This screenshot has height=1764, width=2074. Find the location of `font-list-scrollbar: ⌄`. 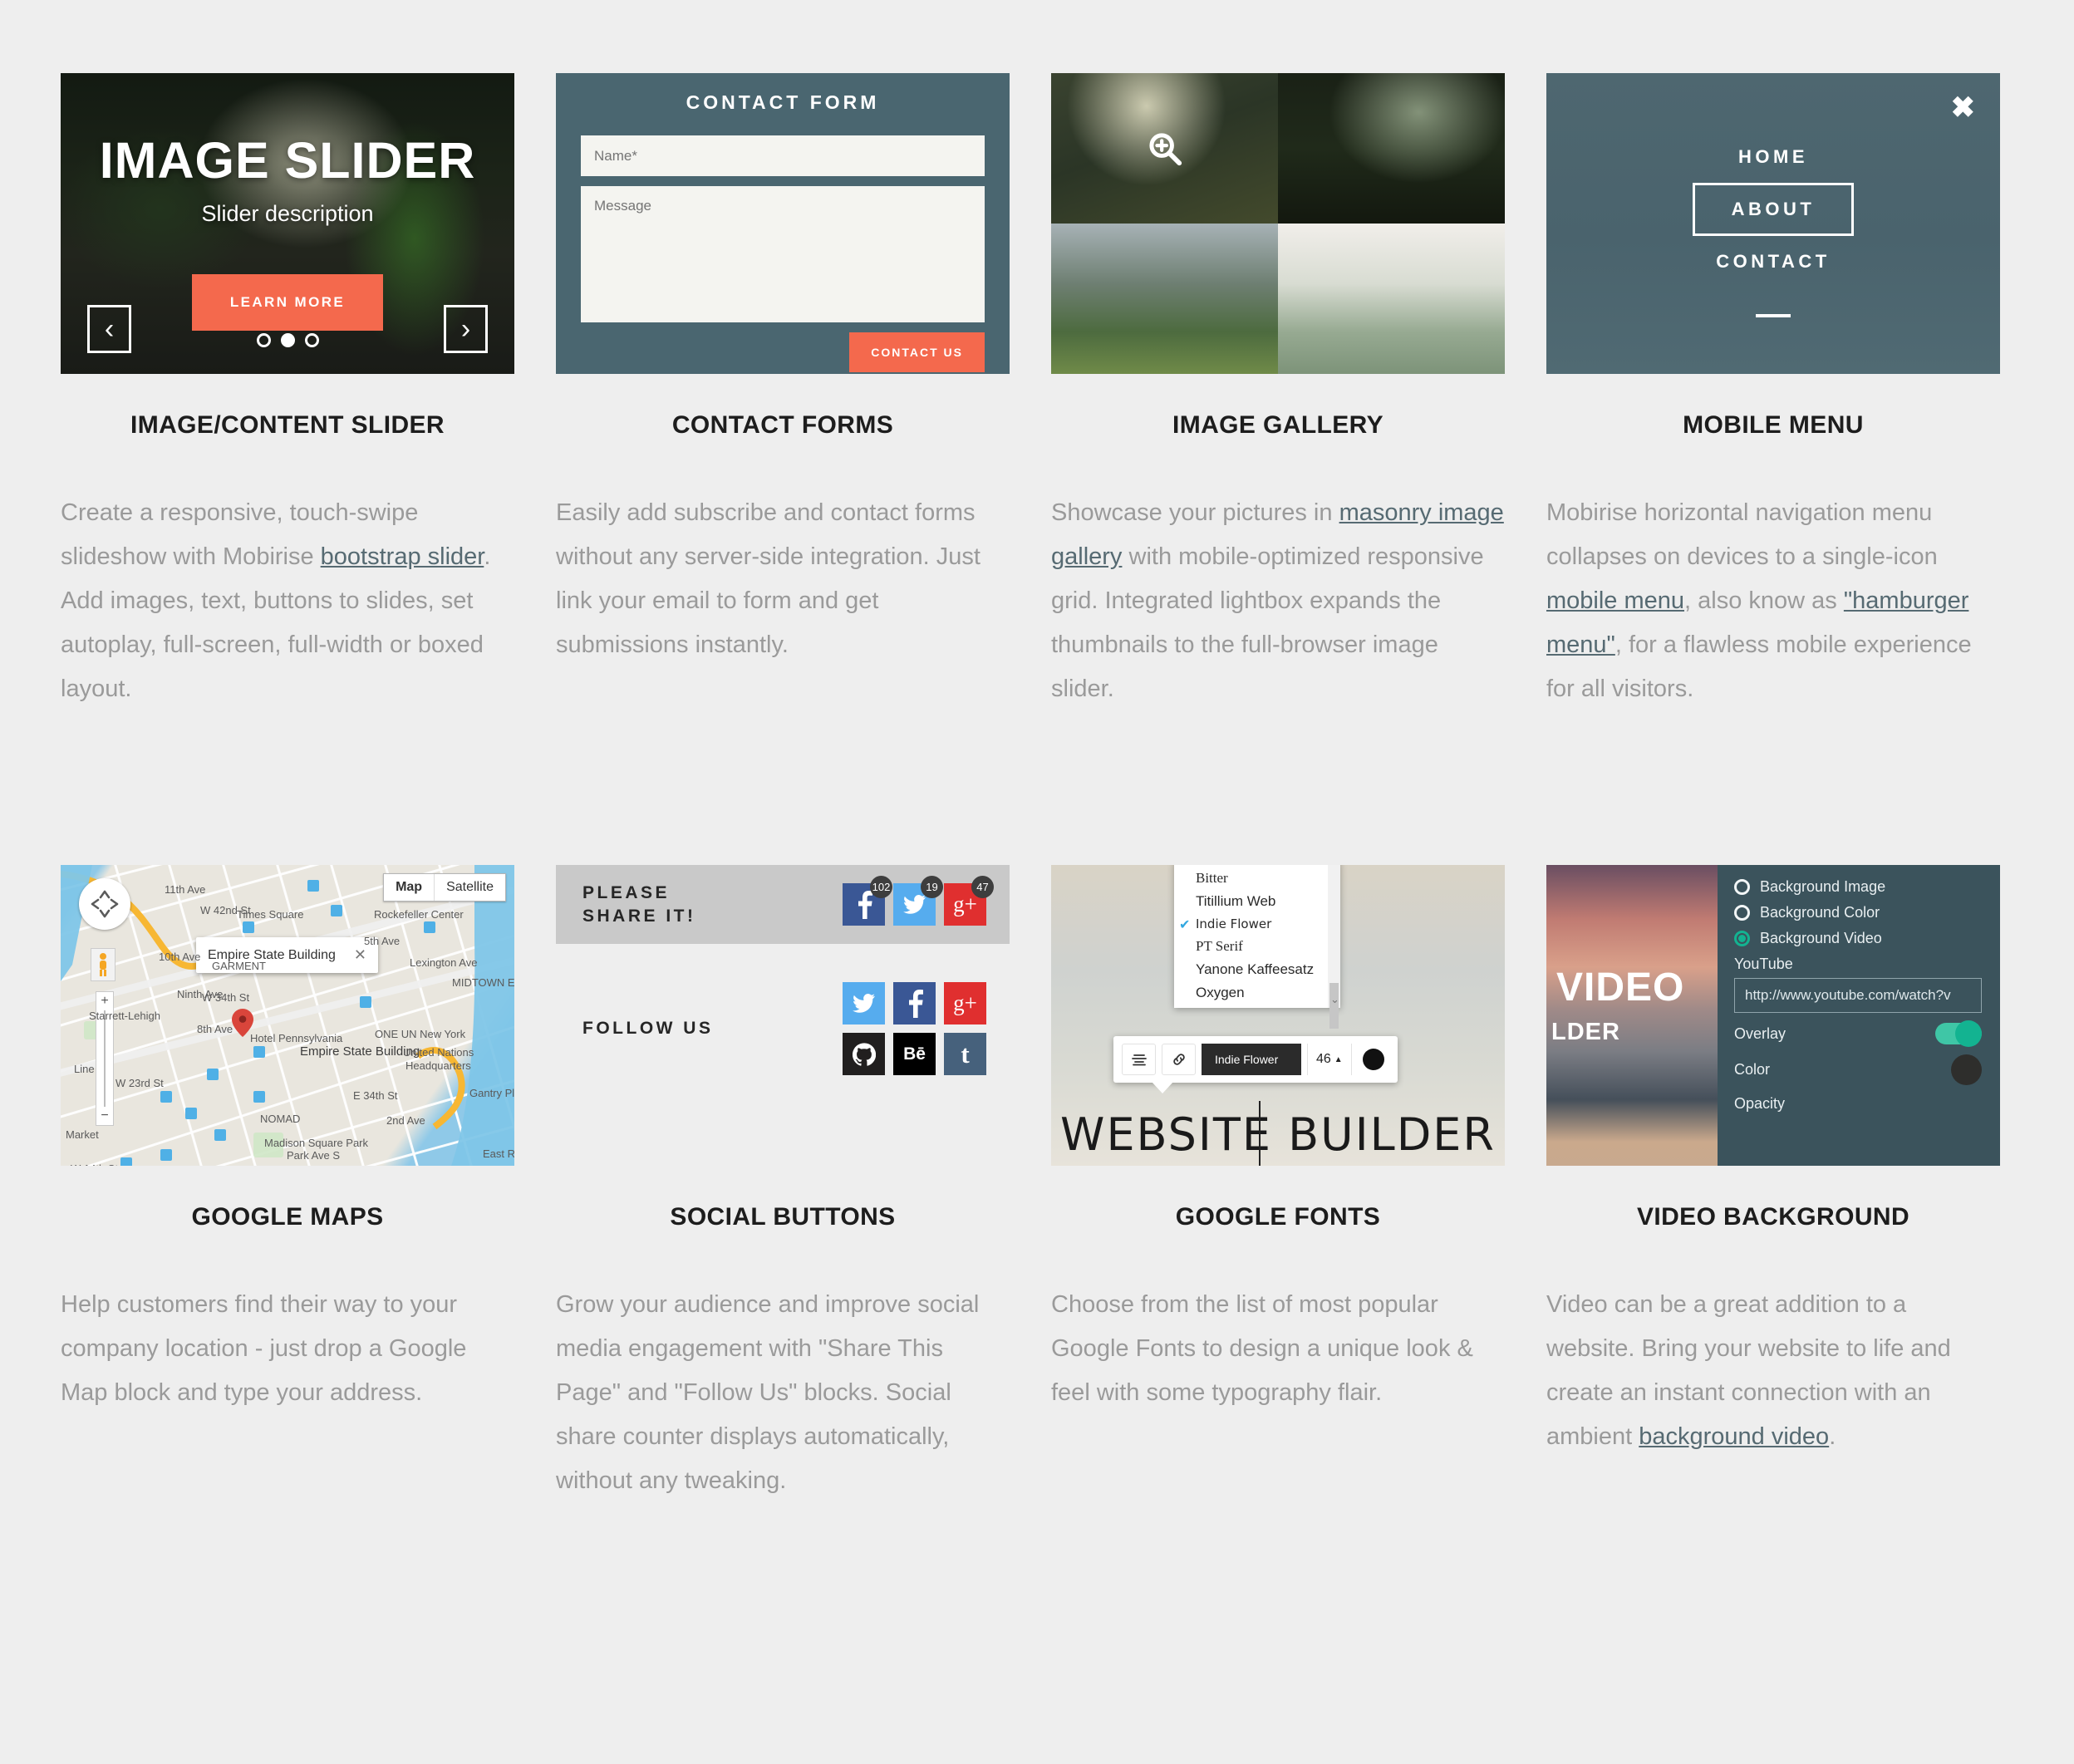

font-list-scrollbar: ⌄ is located at coordinates (1334, 947).